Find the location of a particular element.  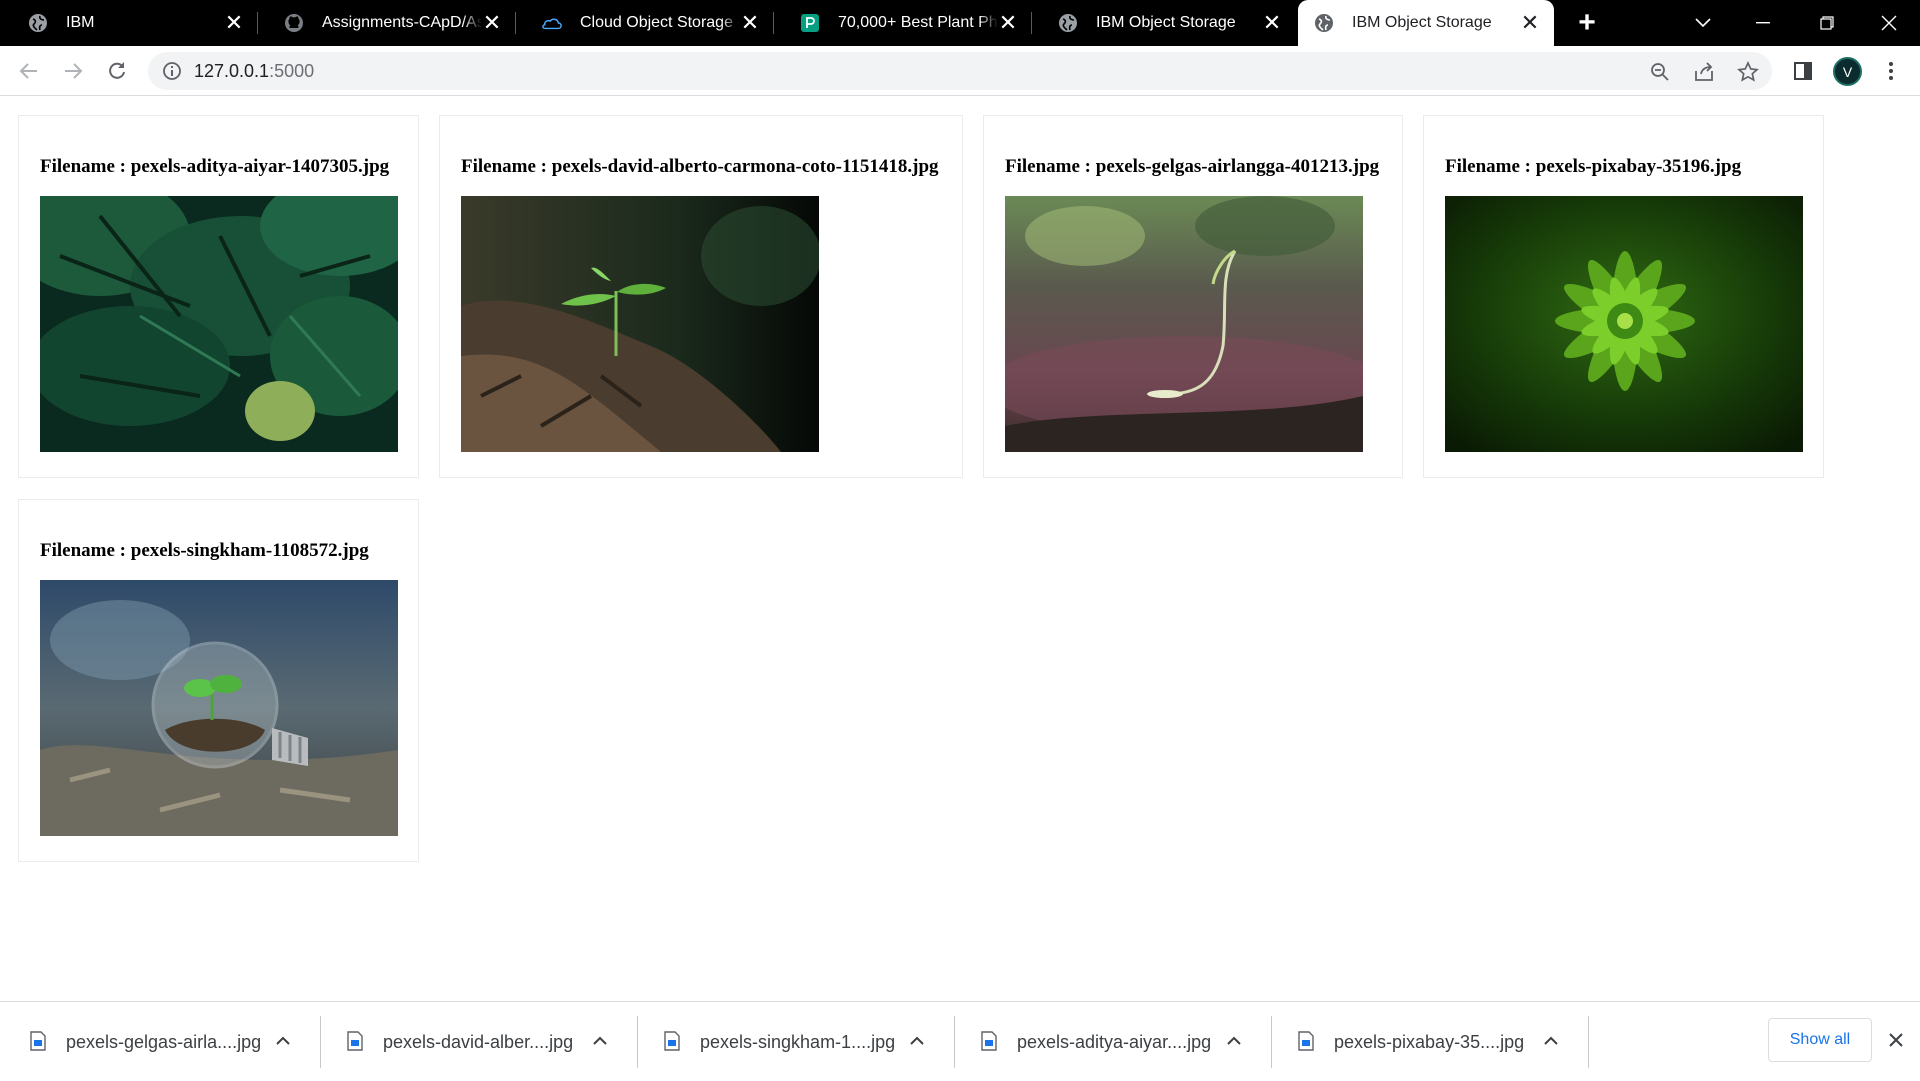

restore-icon is located at coordinates (1827, 23).